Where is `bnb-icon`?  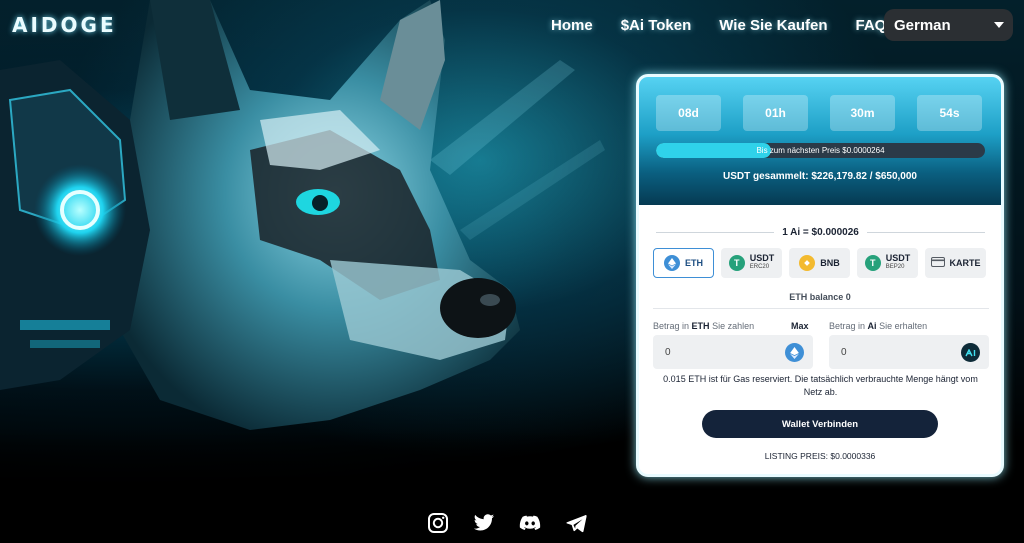
bnb-icon is located at coordinates (807, 263).